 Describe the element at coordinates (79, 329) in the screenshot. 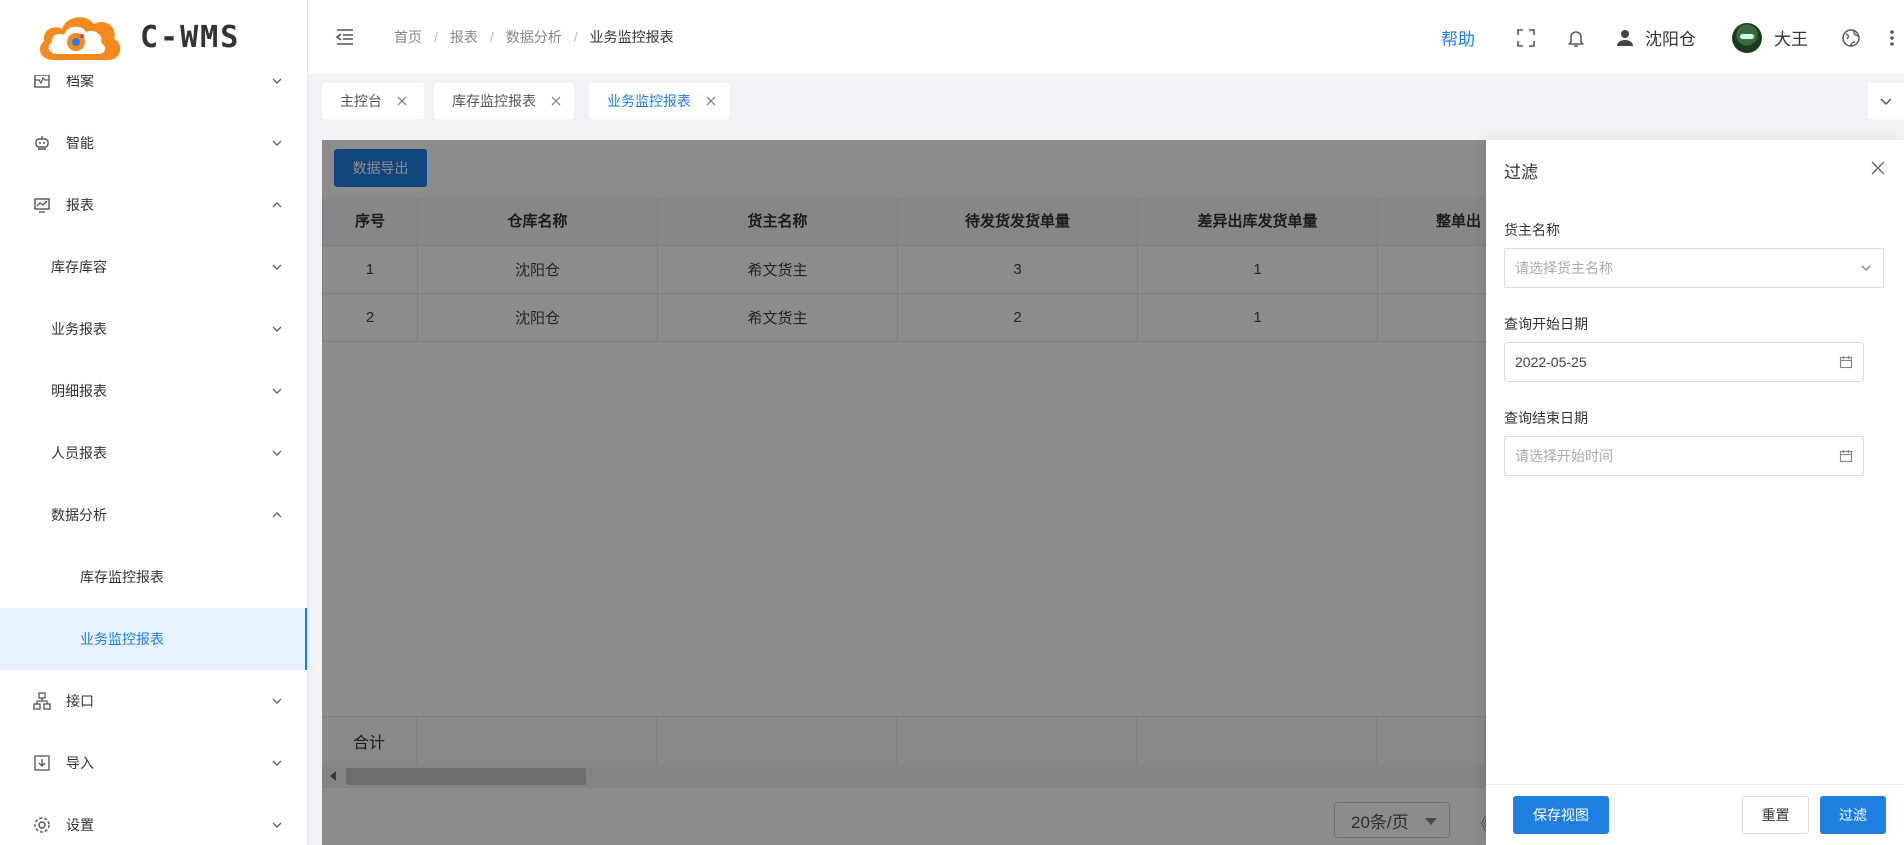

I see `sidebar-item-label: 业务报表` at that location.